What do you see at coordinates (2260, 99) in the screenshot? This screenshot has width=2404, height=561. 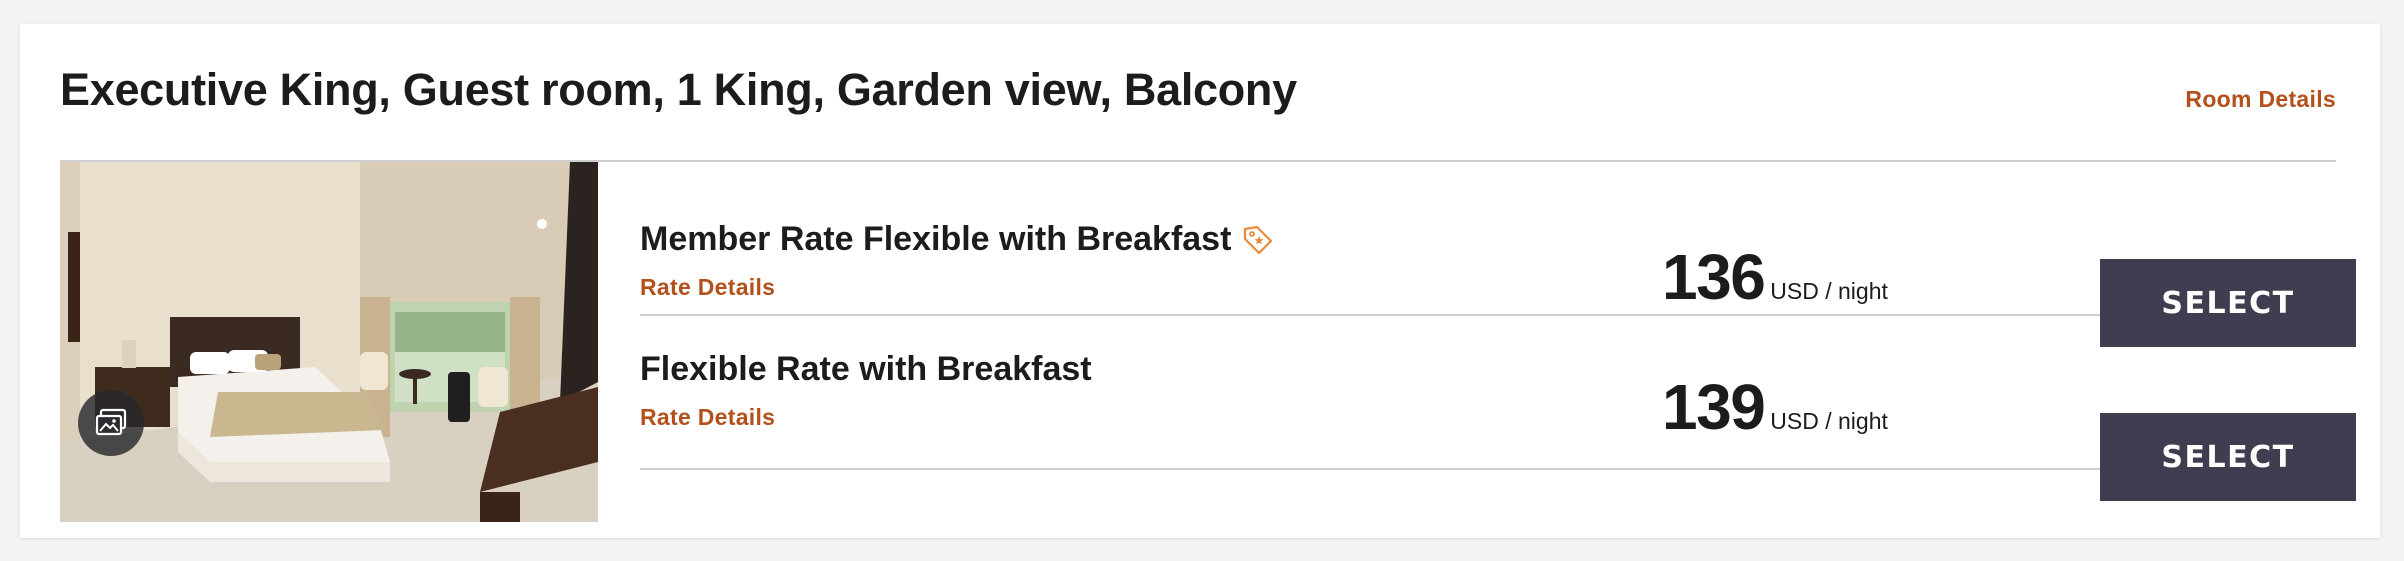 I see `room-details-link: Room Details` at bounding box center [2260, 99].